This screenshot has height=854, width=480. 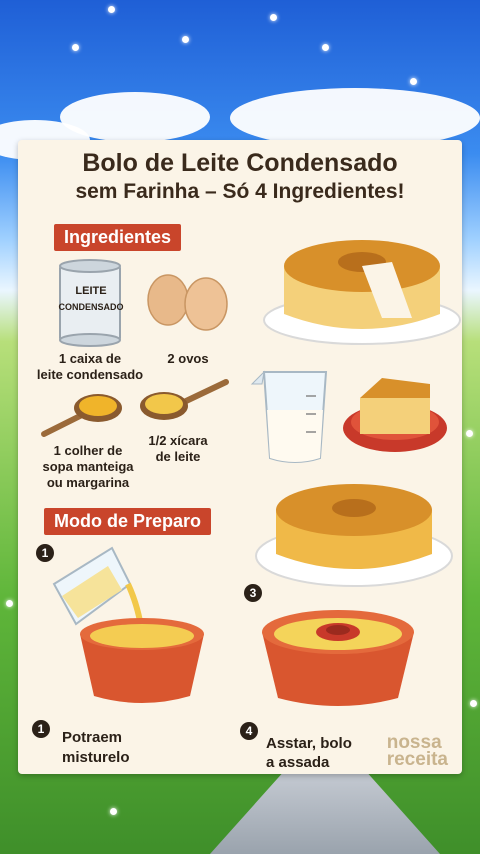 I want to click on milk-spoon-icon, so click(x=184, y=399).